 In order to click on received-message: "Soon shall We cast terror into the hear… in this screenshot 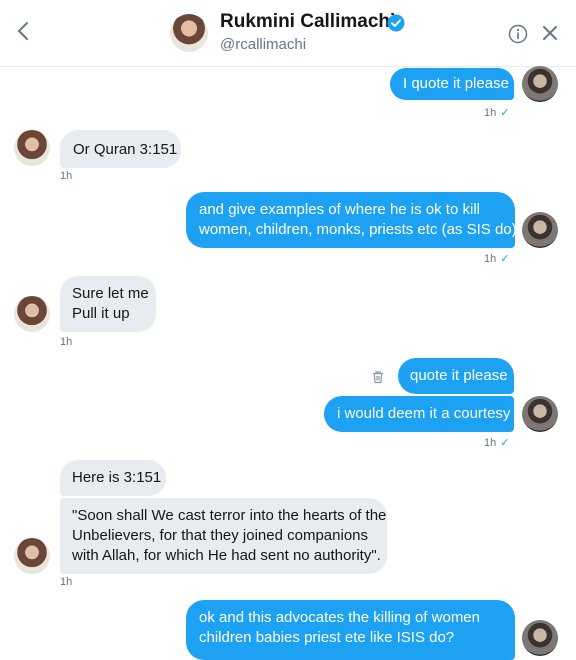, I will do `click(223, 536)`.